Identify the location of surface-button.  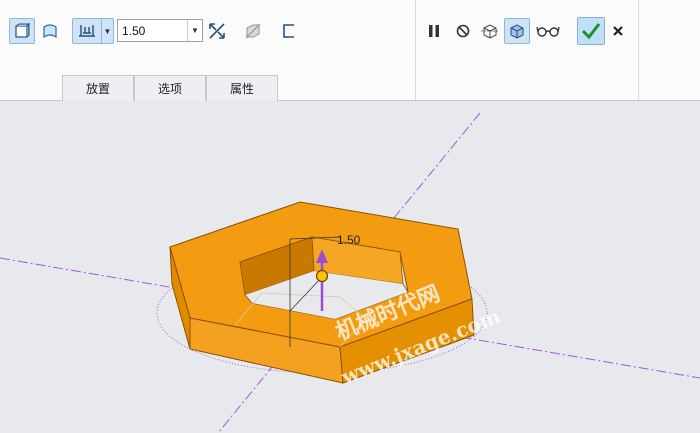
(50, 31).